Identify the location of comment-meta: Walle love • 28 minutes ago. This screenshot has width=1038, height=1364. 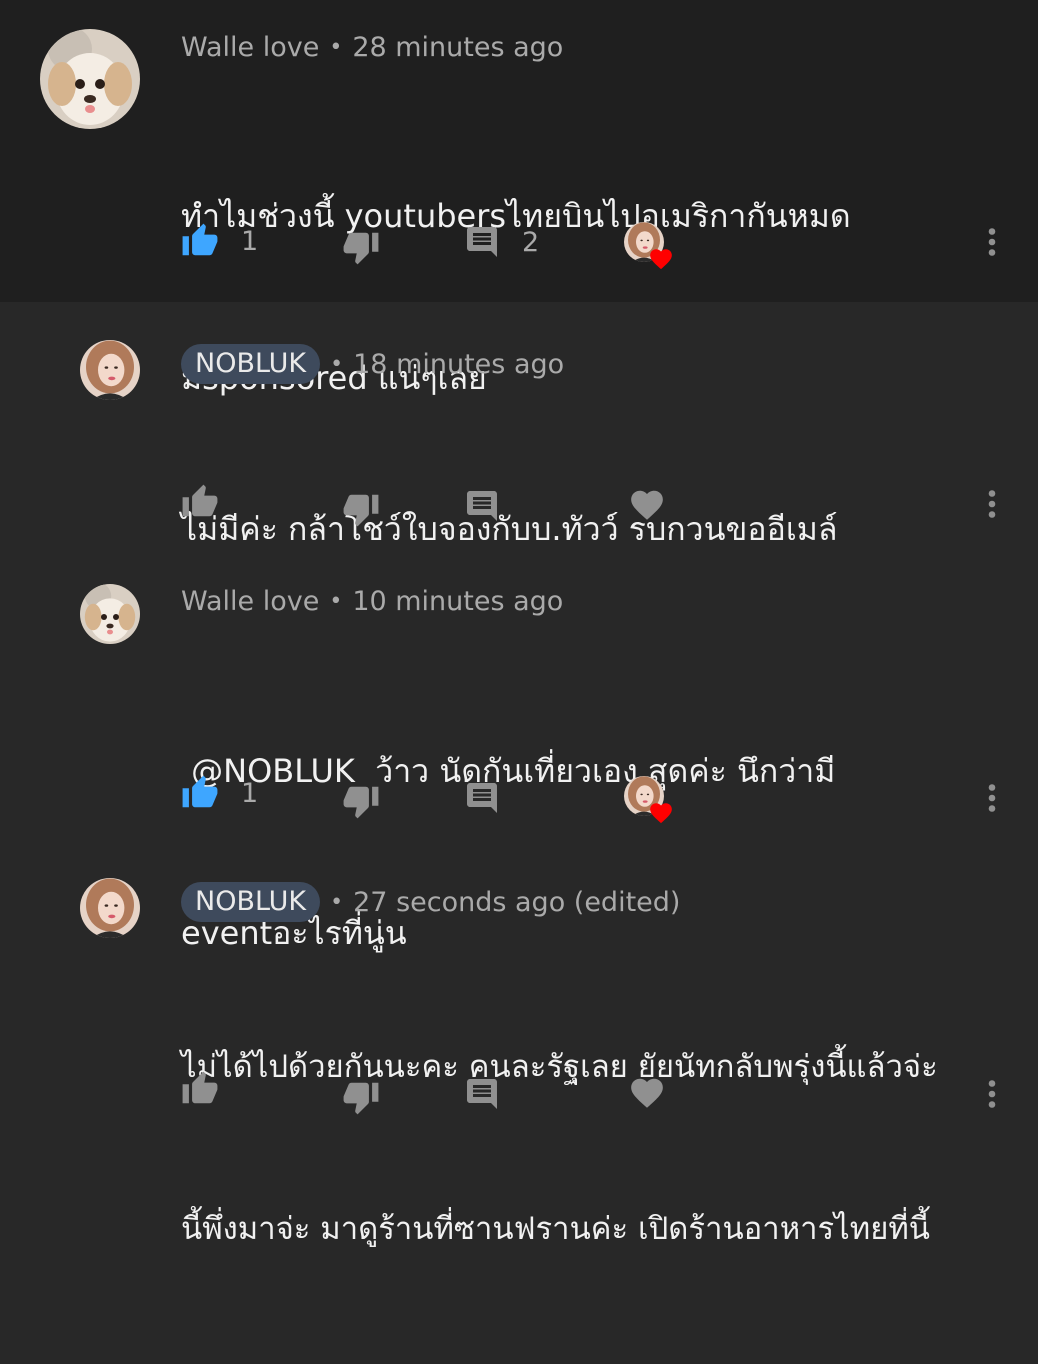
(372, 47).